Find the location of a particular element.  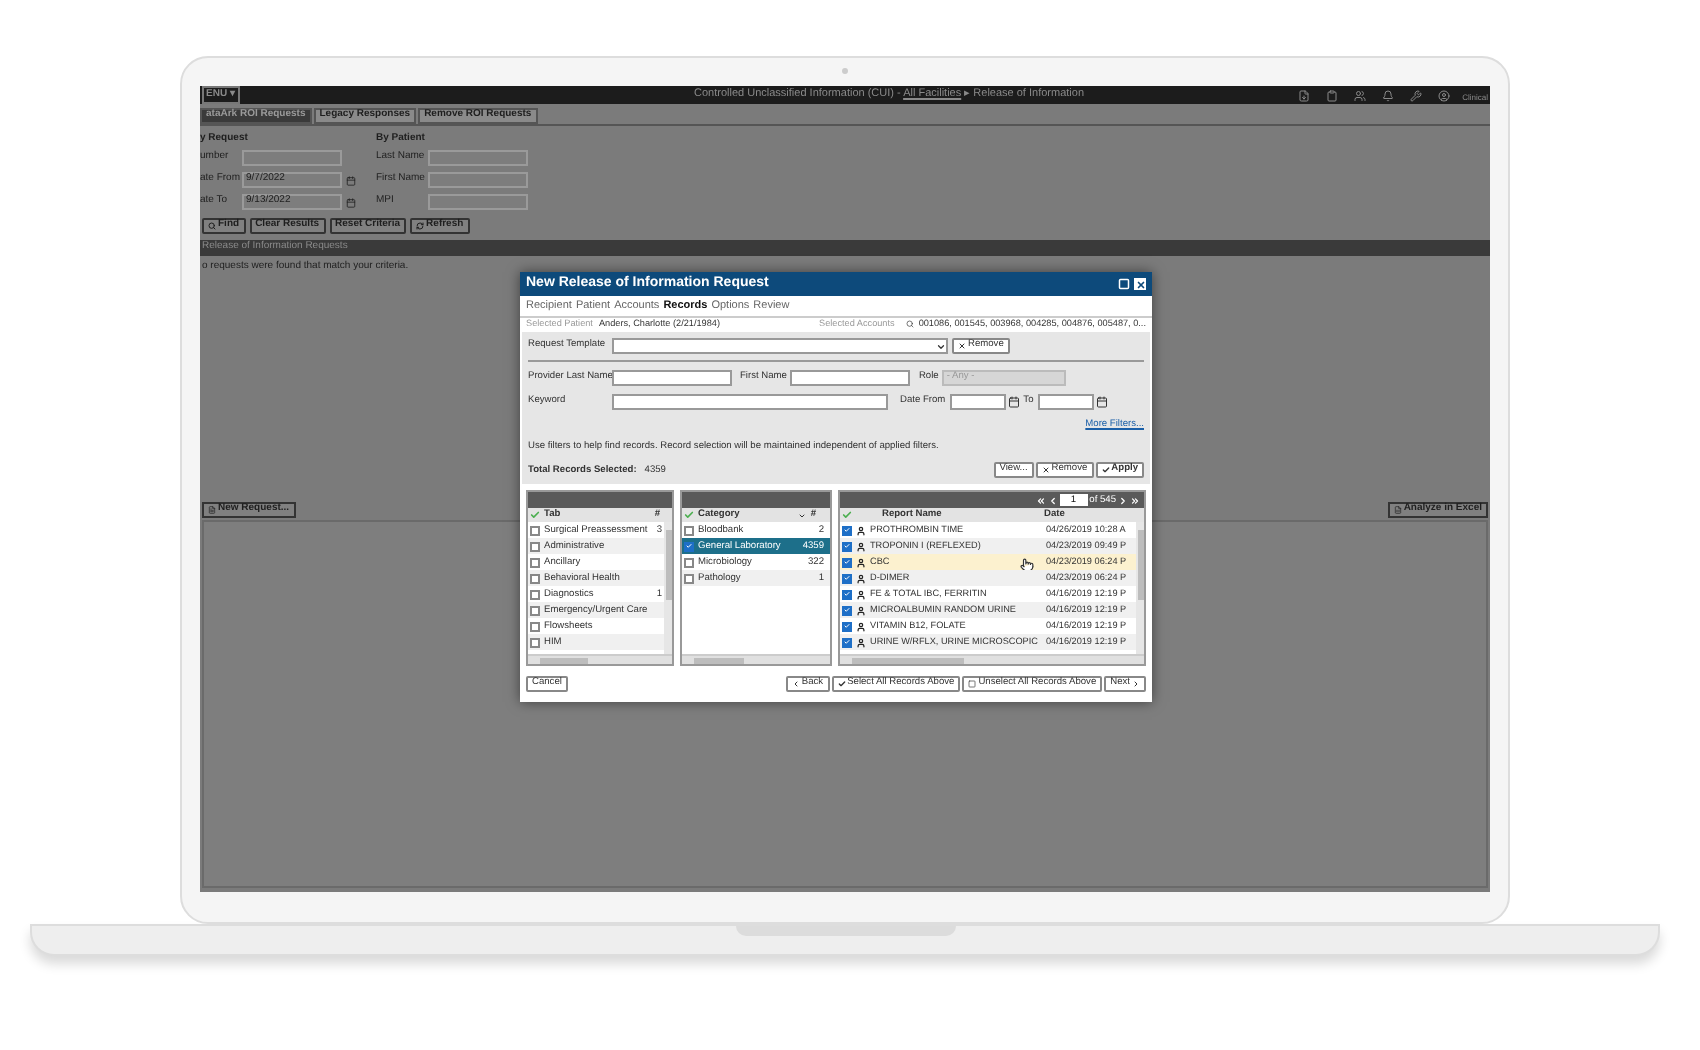

next-page-icon is located at coordinates (1123, 500).